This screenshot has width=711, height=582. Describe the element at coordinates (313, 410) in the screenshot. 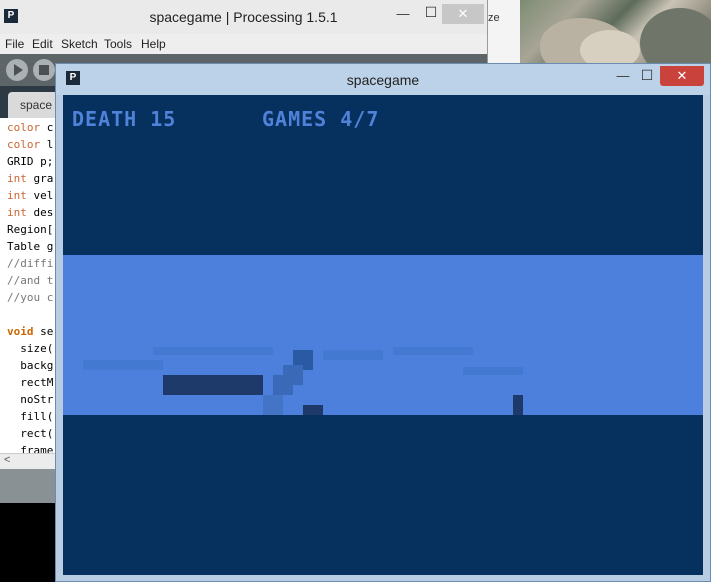

I see `ground-block` at that location.